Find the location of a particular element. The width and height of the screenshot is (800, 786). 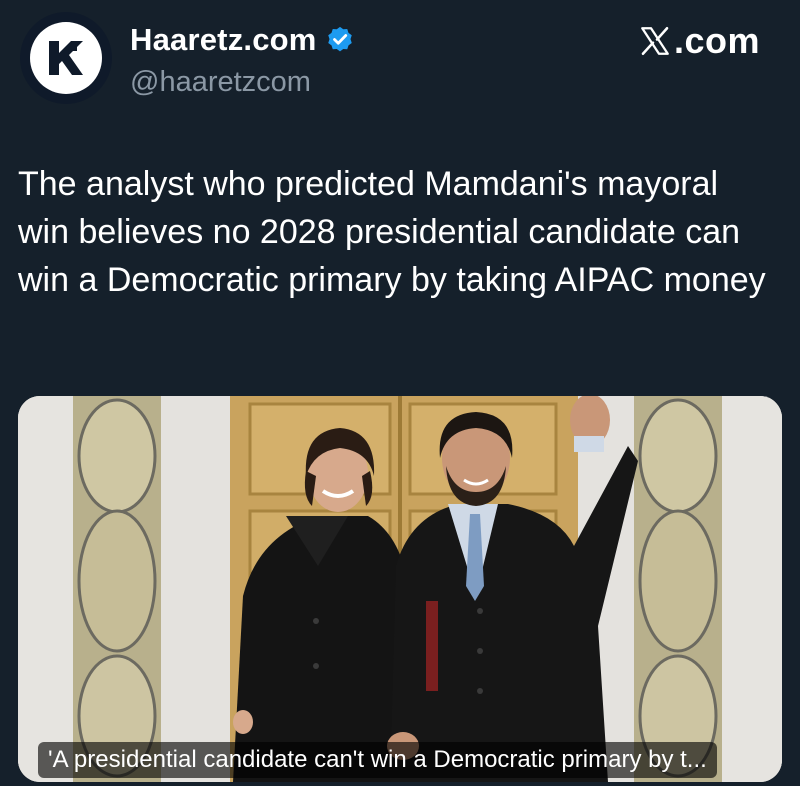

account-handle: @haaretzcom is located at coordinates (220, 82).